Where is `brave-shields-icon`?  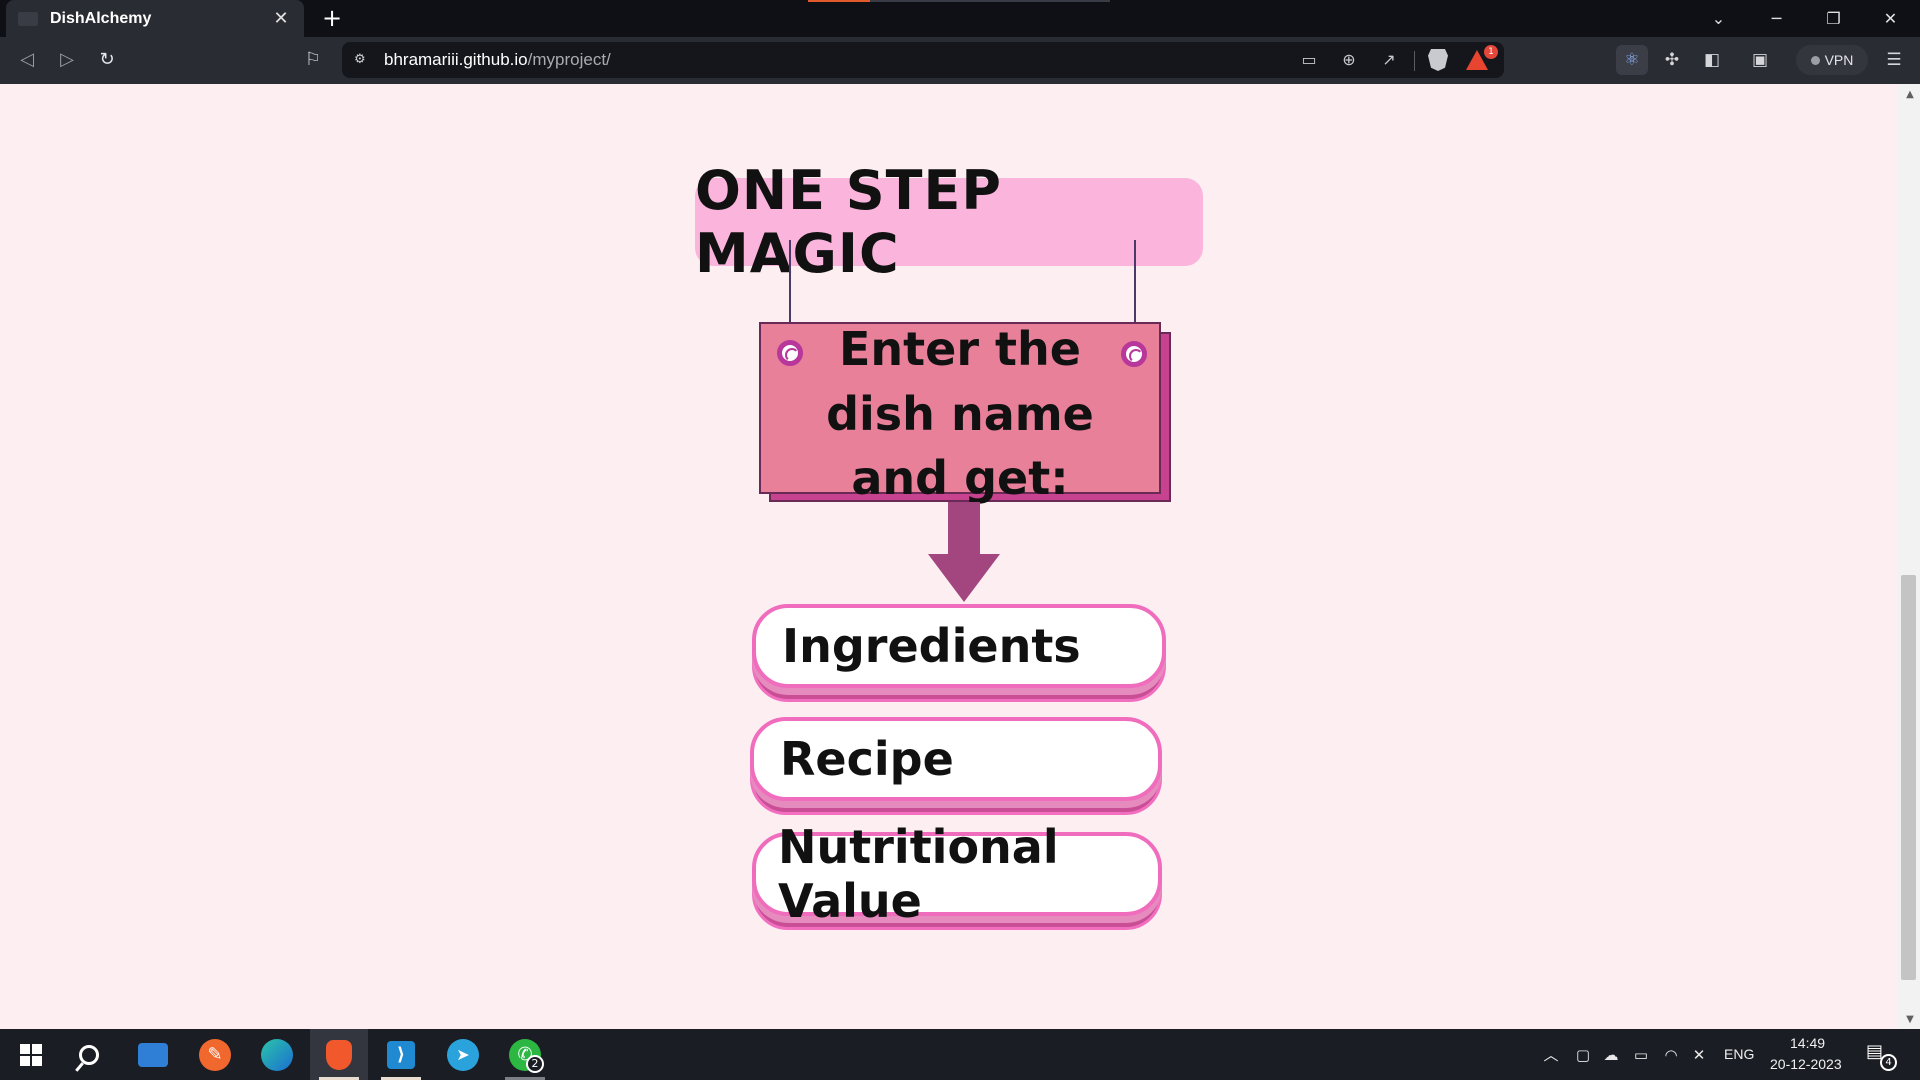 brave-shields-icon is located at coordinates (1438, 60).